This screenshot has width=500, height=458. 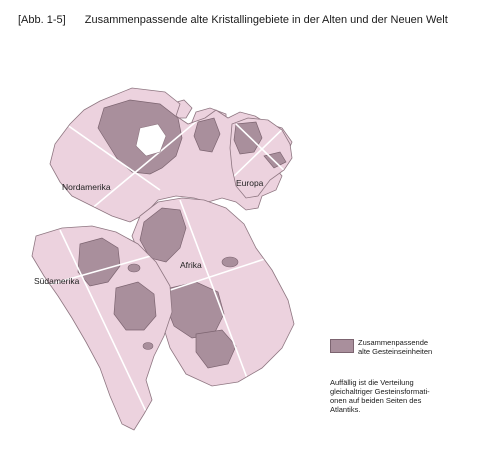 What do you see at coordinates (86, 187) in the screenshot?
I see `label-nordamerika: Nordamerika` at bounding box center [86, 187].